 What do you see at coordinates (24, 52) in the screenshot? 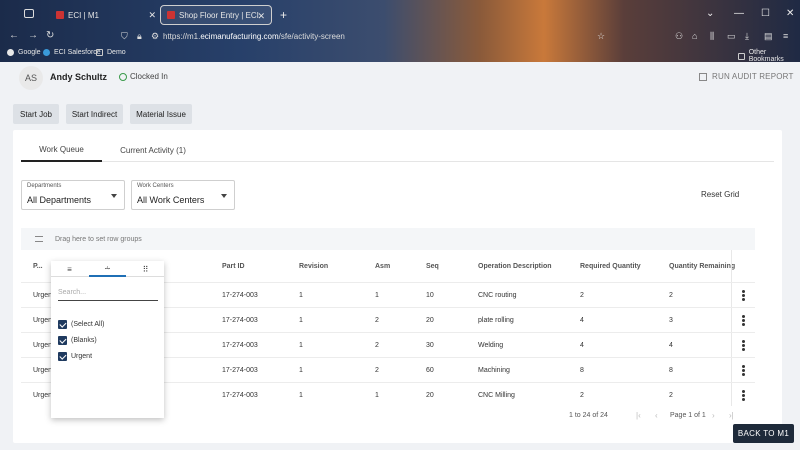
I see `bookmark-google: Google` at bounding box center [24, 52].